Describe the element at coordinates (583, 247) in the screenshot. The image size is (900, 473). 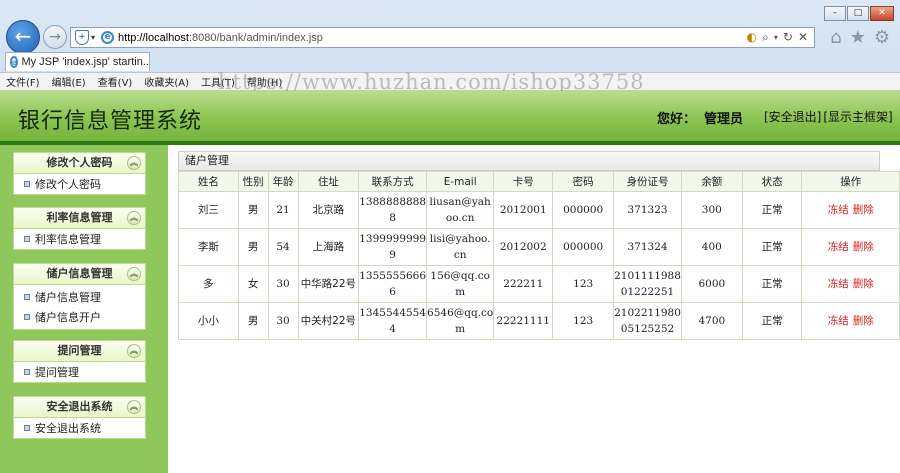
I see `cell-password: 000000` at that location.